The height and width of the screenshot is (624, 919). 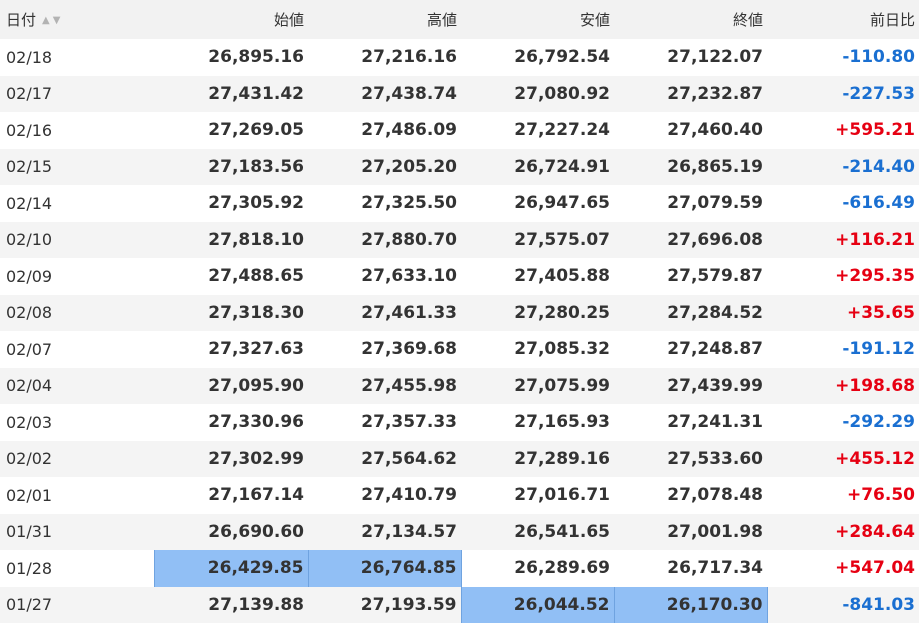 What do you see at coordinates (77, 203) in the screenshot?
I see `date-cell: 02/14` at bounding box center [77, 203].